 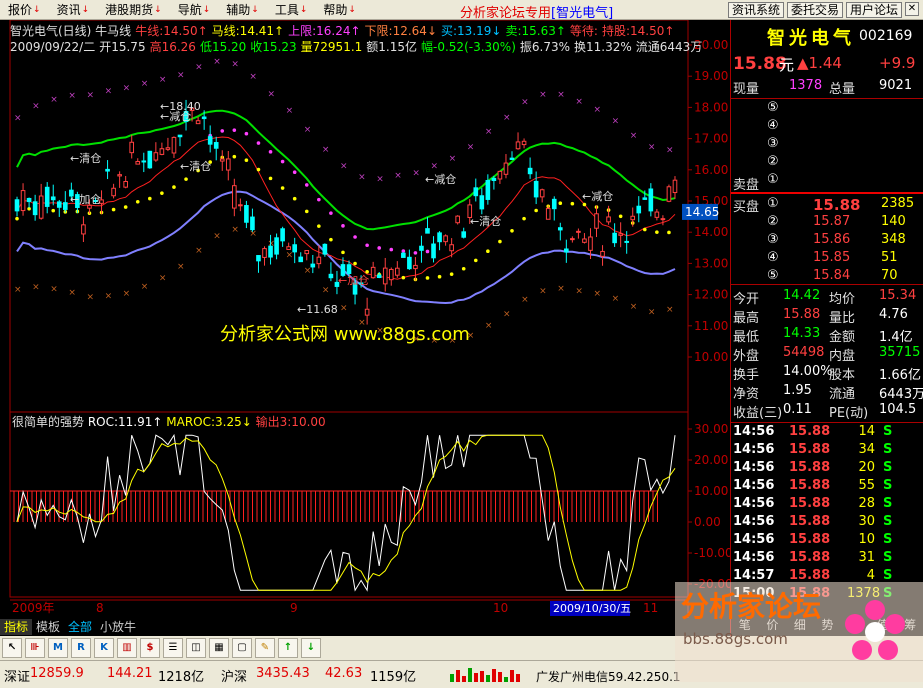 What do you see at coordinates (85, 158) in the screenshot?
I see `signal-qingcang: ←清仓` at bounding box center [85, 158].